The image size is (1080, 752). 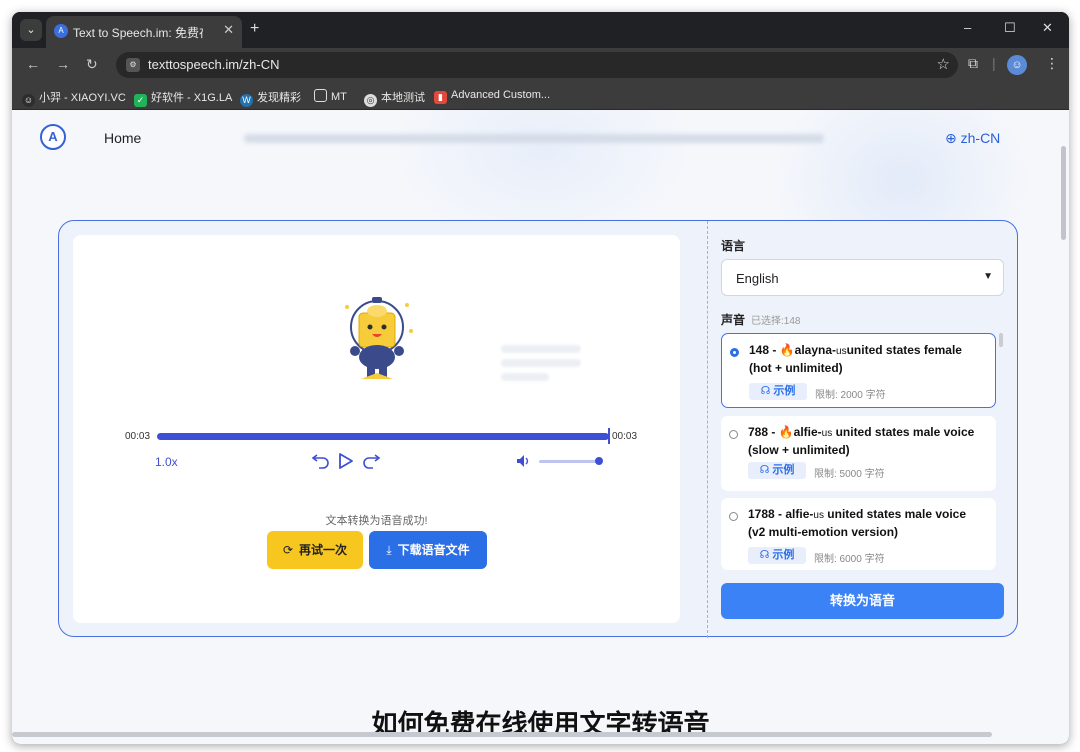 I want to click on voice-label: 声音 已选择:148, so click(x=761, y=320).